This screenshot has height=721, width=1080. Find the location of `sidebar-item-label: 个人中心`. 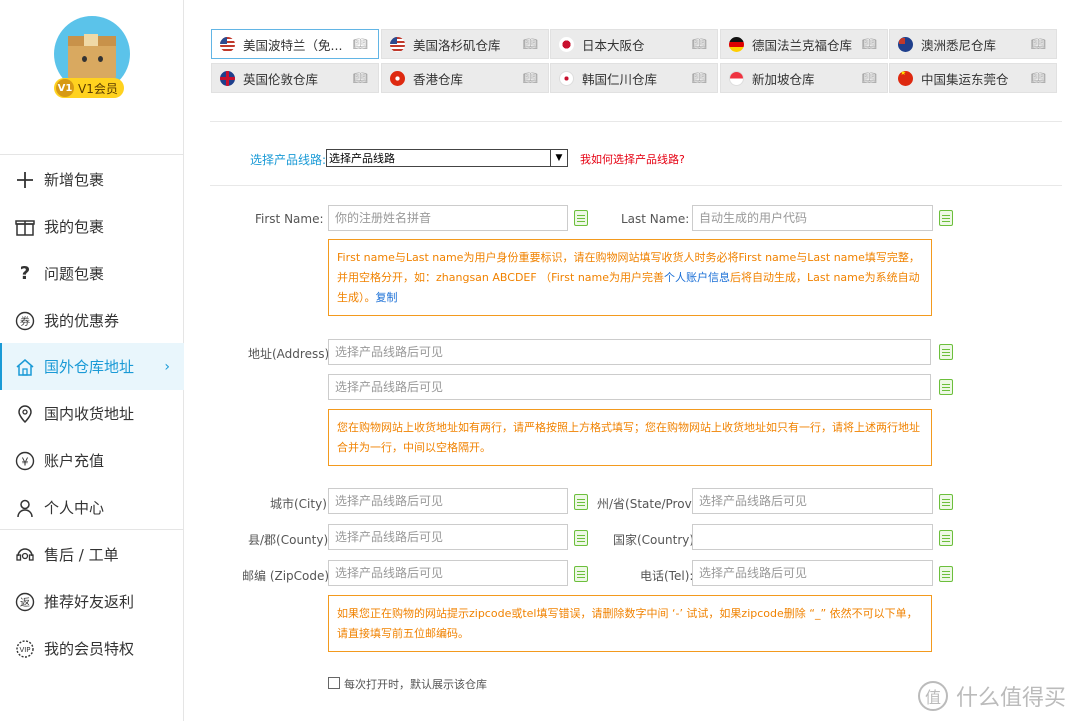

sidebar-item-label: 个人中心 is located at coordinates (74, 508).